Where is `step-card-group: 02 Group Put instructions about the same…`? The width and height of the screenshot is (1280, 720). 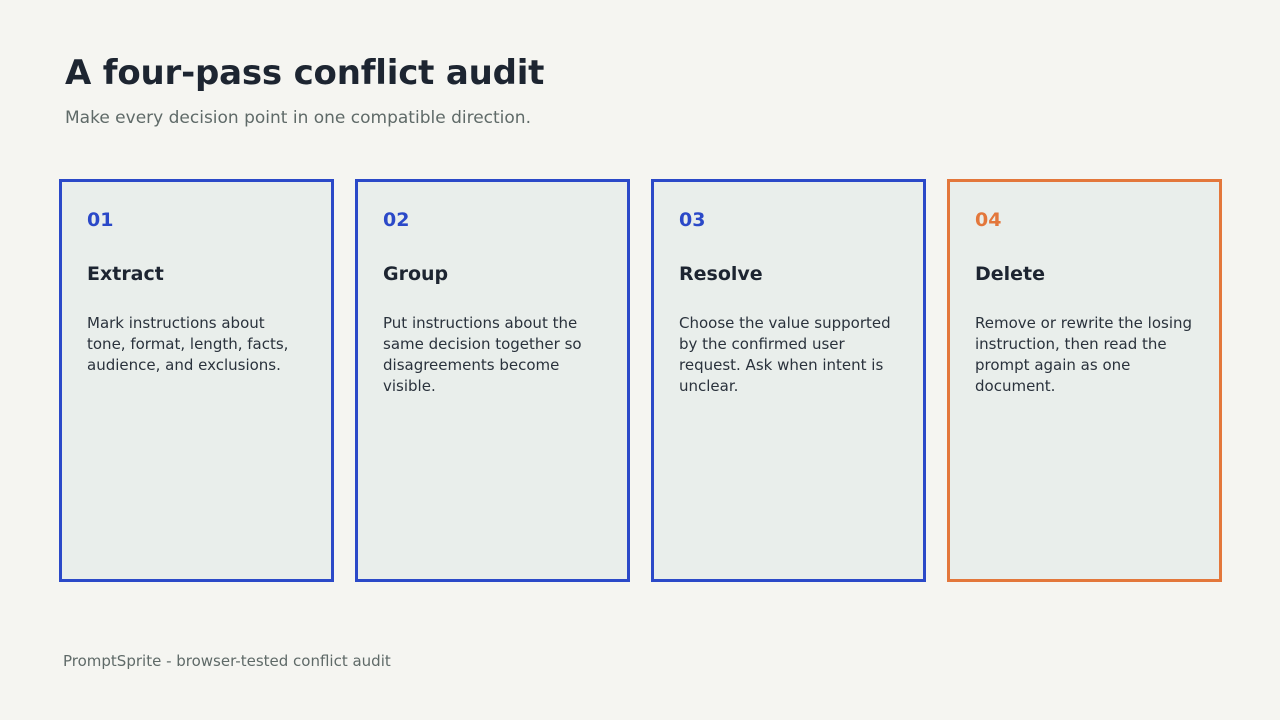 step-card-group: 02 Group Put instructions about the same… is located at coordinates (492, 380).